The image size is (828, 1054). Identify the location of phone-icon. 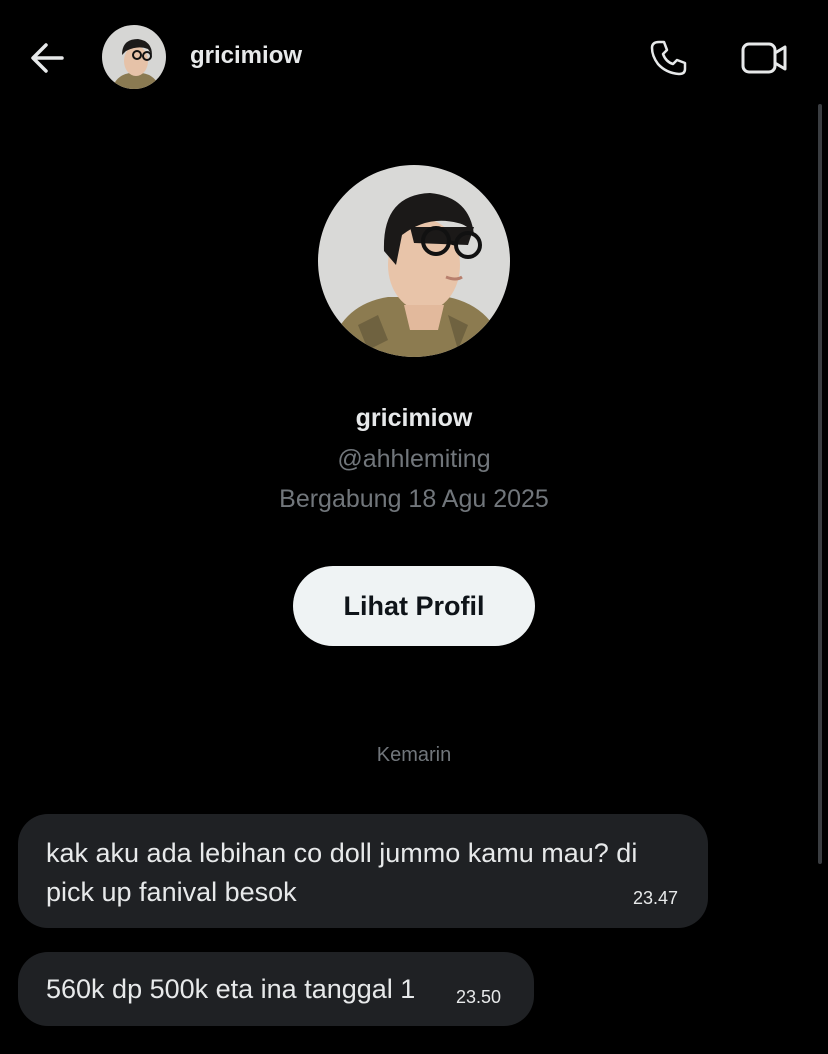
(668, 58).